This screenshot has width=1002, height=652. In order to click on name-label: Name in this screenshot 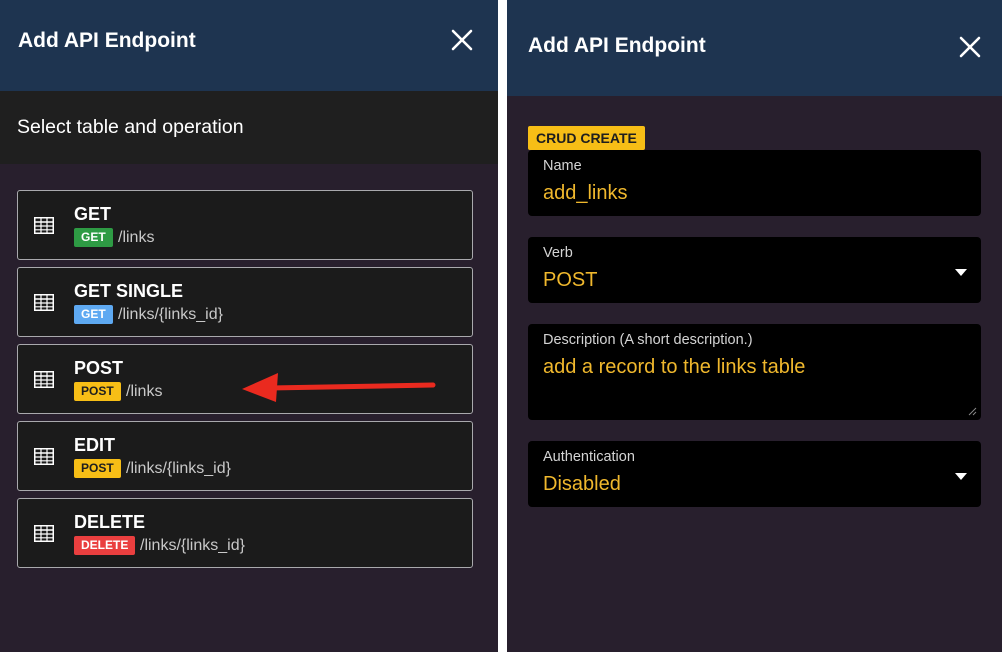, I will do `click(562, 166)`.